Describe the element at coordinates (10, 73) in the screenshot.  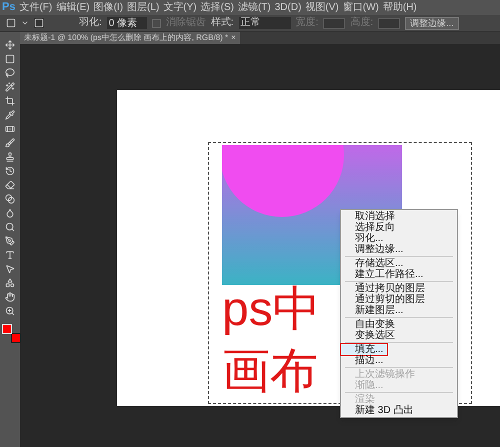
I see `lasso-icon` at that location.